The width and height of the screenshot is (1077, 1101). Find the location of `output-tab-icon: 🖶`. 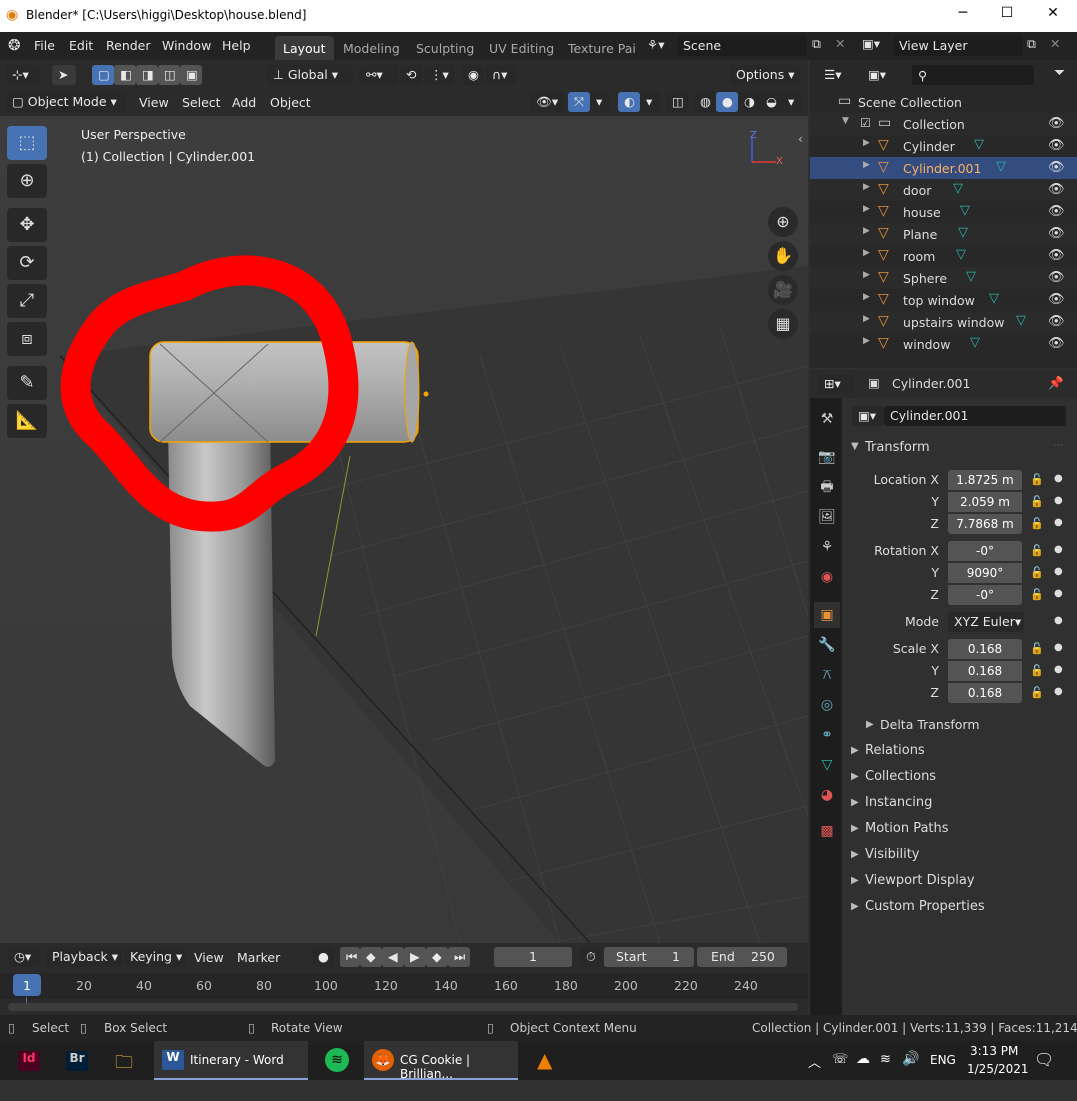

output-tab-icon: 🖶 is located at coordinates (827, 487).